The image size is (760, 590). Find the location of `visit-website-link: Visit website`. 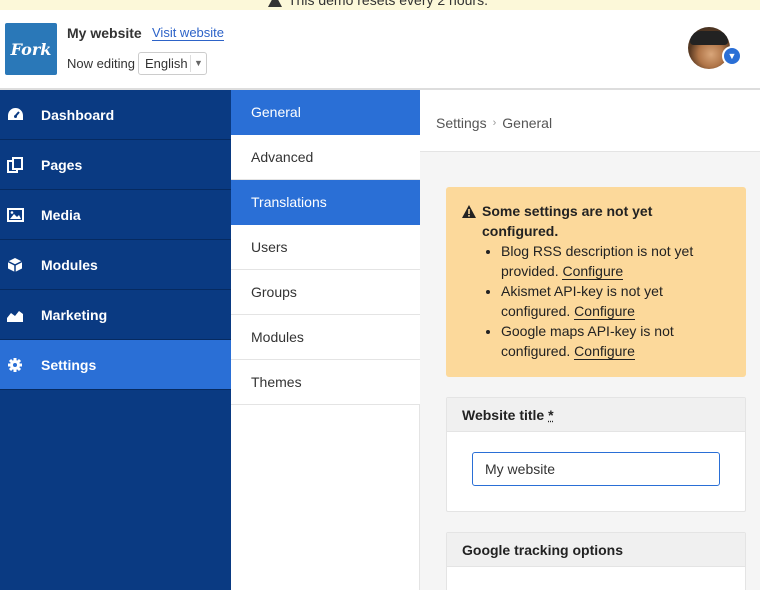

visit-website-link: Visit website is located at coordinates (188, 33).